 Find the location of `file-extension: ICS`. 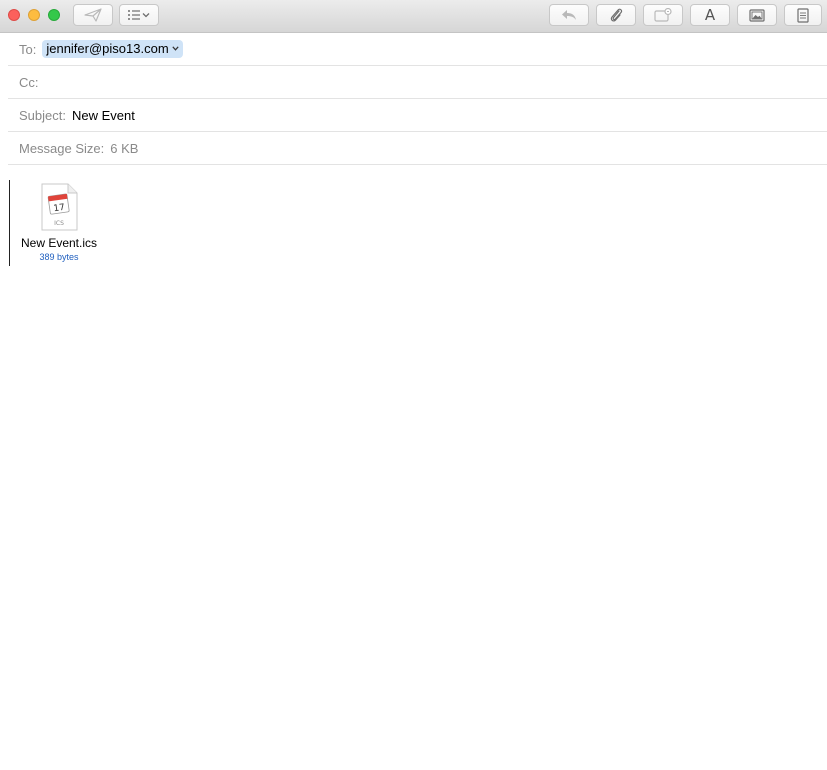

file-extension: ICS is located at coordinates (59, 223).